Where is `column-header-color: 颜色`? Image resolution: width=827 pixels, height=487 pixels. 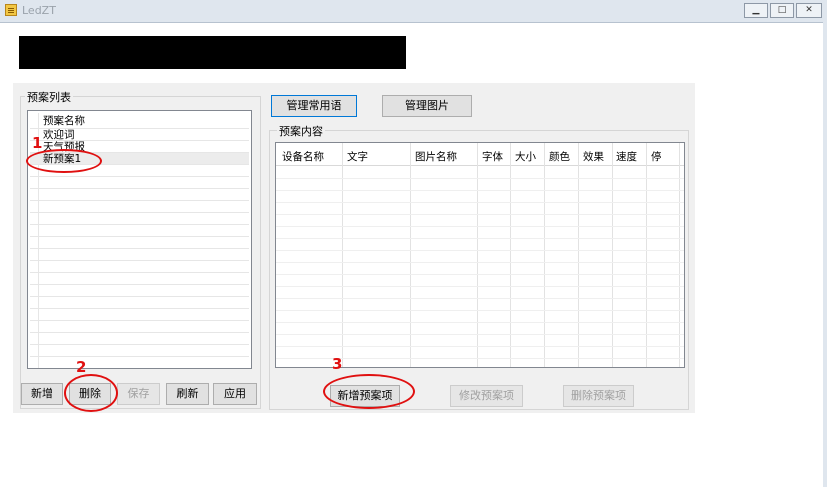 column-header-color: 颜色 is located at coordinates (559, 156).